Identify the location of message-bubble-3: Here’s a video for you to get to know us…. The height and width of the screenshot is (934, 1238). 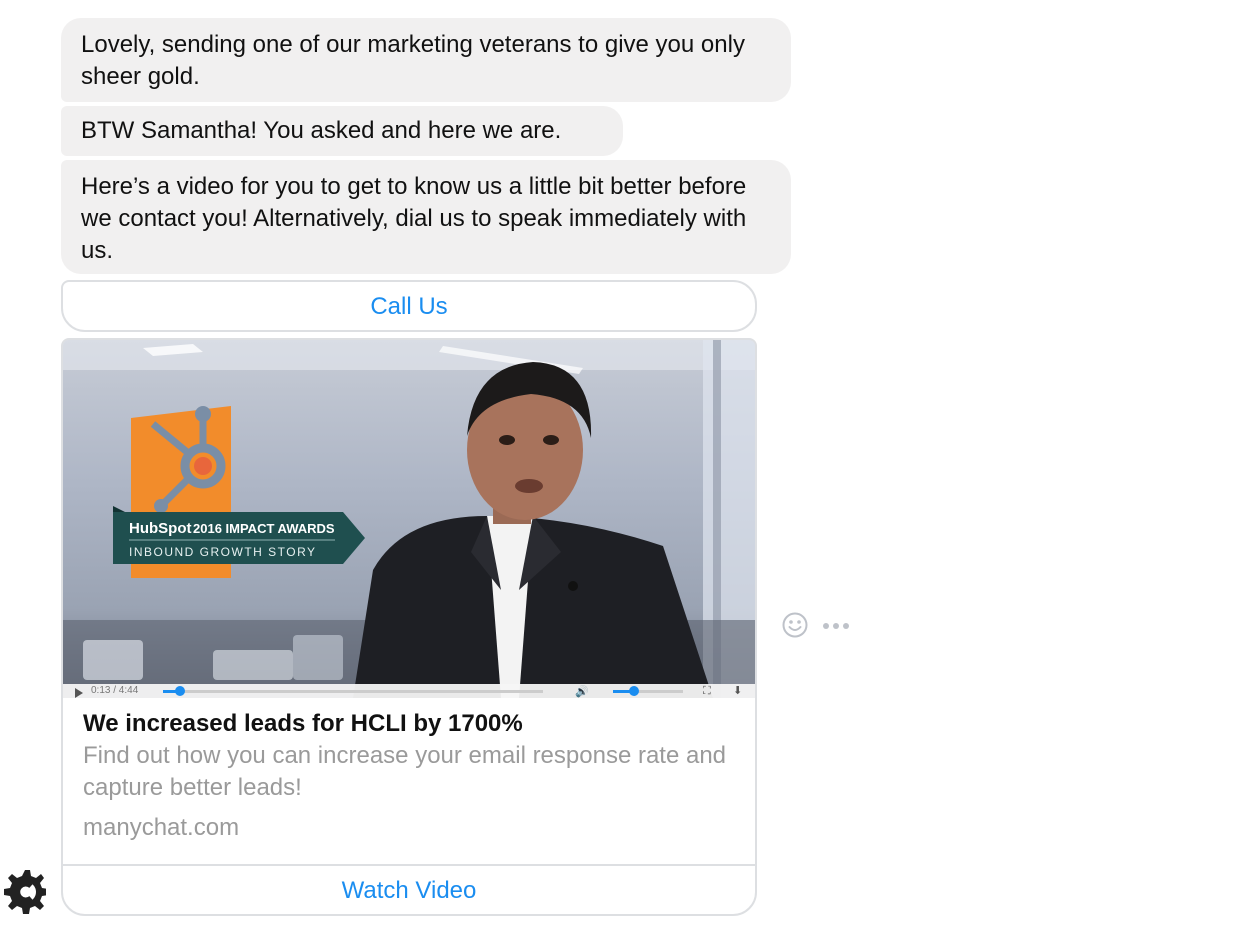
(426, 217).